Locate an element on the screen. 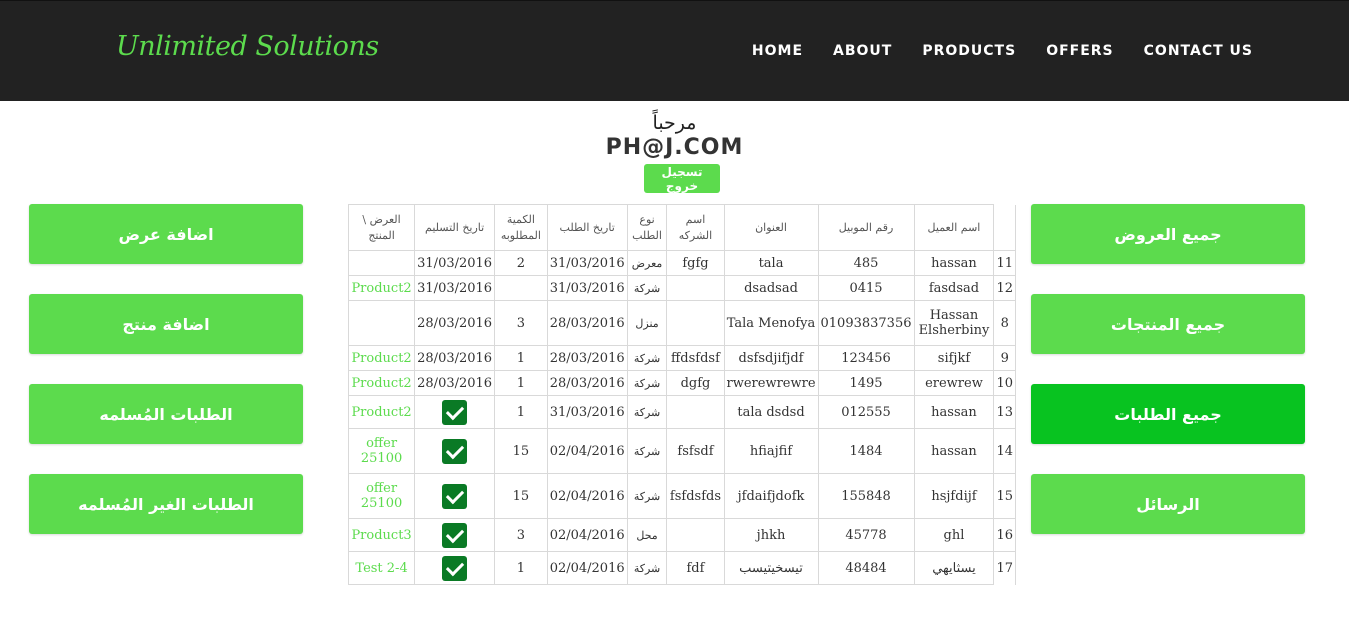 This screenshot has width=1349, height=641. undelivered-orders-button: الطلبات الغير المُسلمه is located at coordinates (166, 504).